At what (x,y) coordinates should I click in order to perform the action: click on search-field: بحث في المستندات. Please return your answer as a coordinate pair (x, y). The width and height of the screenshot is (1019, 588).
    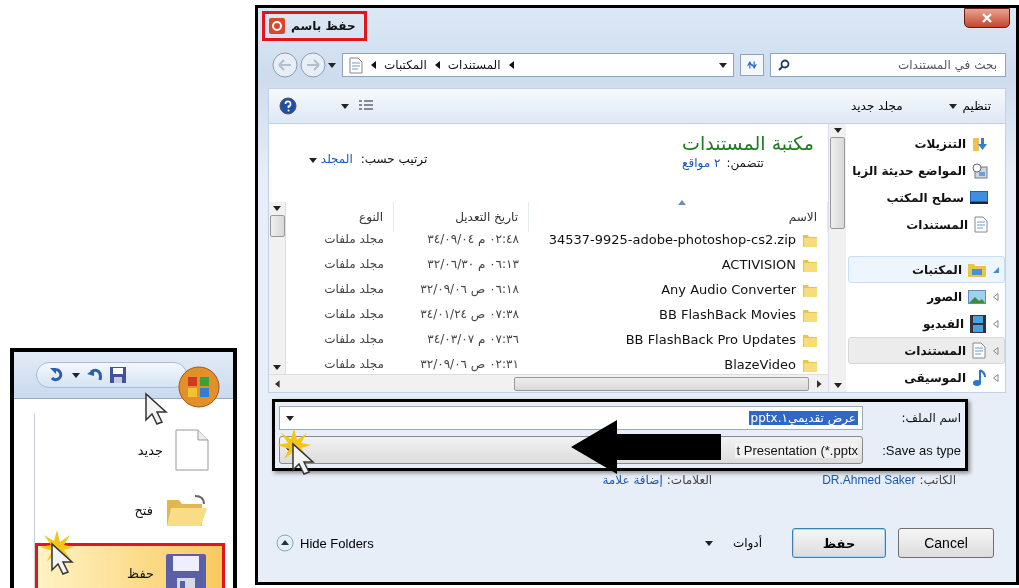
    Looking at the image, I should click on (888, 65).